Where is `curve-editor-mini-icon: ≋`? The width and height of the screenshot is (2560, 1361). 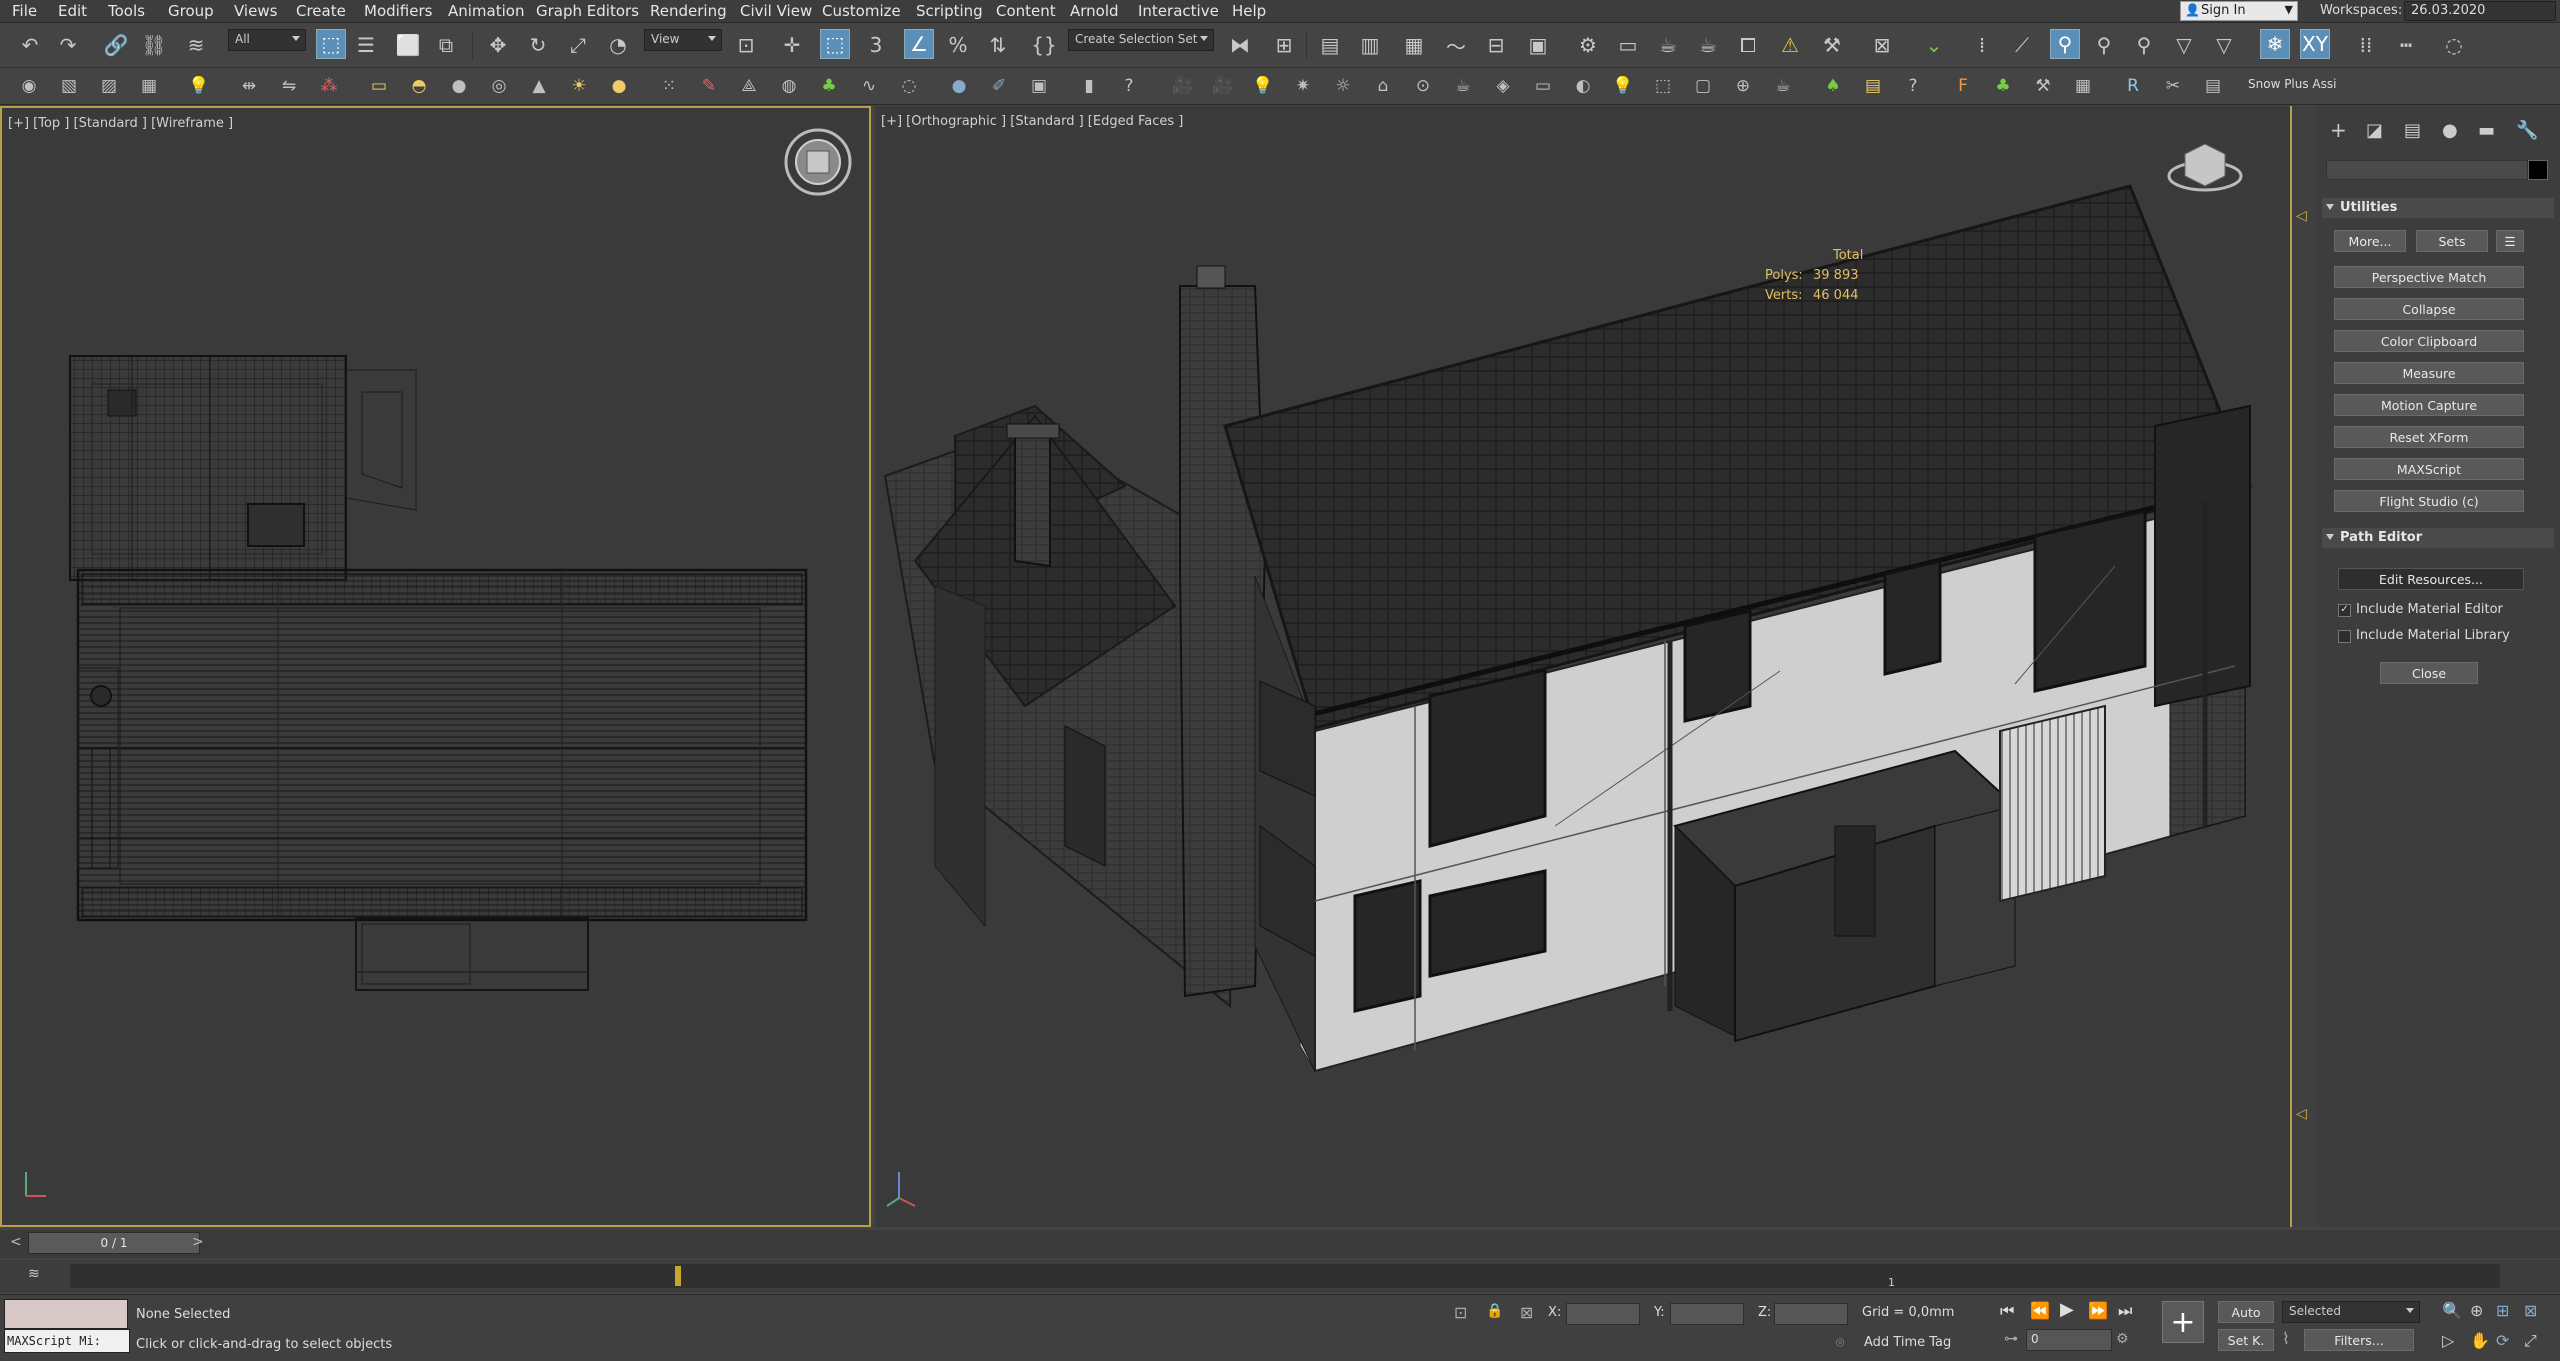
curve-editor-mini-icon: ≋ is located at coordinates (34, 1274).